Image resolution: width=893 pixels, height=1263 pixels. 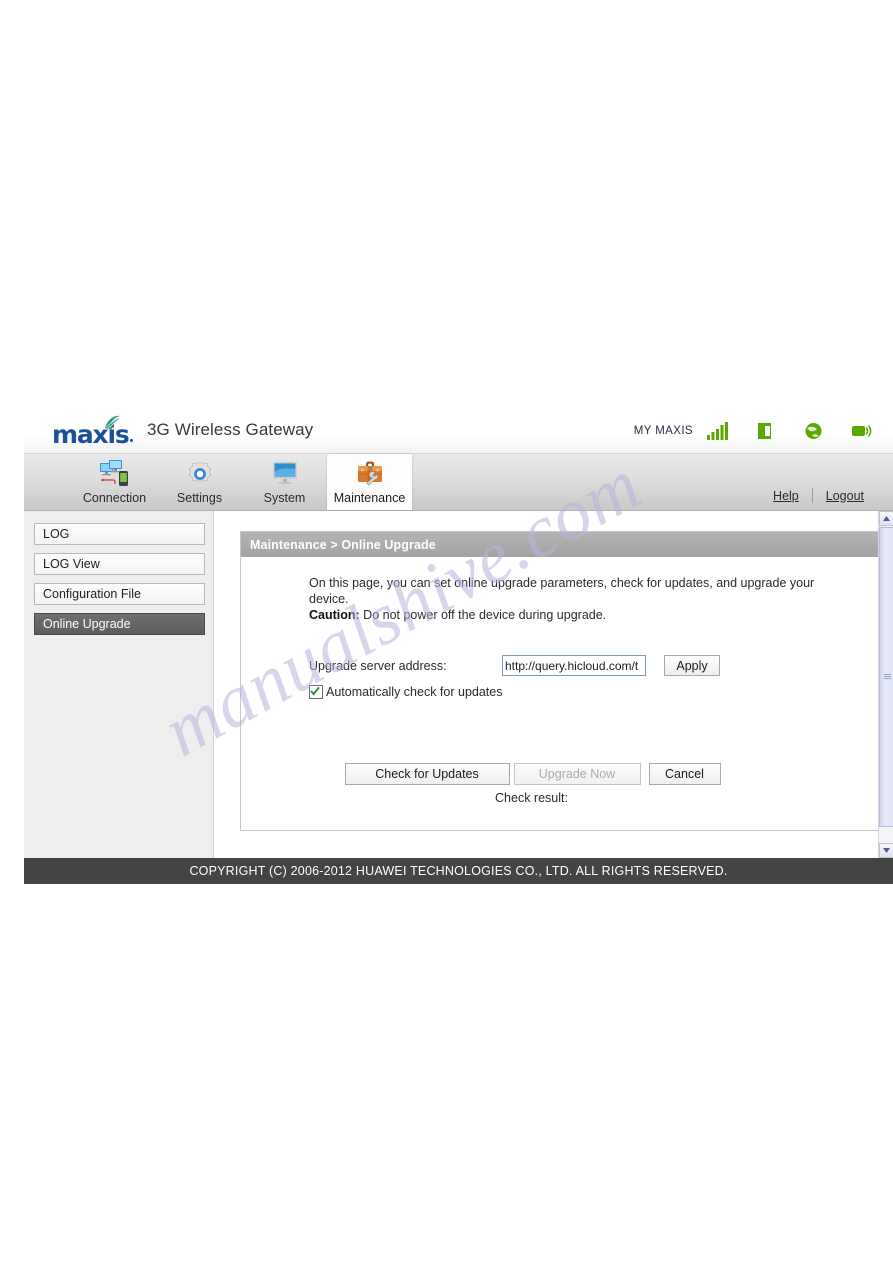 What do you see at coordinates (369, 473) in the screenshot?
I see `toolbox-wrench-icon` at bounding box center [369, 473].